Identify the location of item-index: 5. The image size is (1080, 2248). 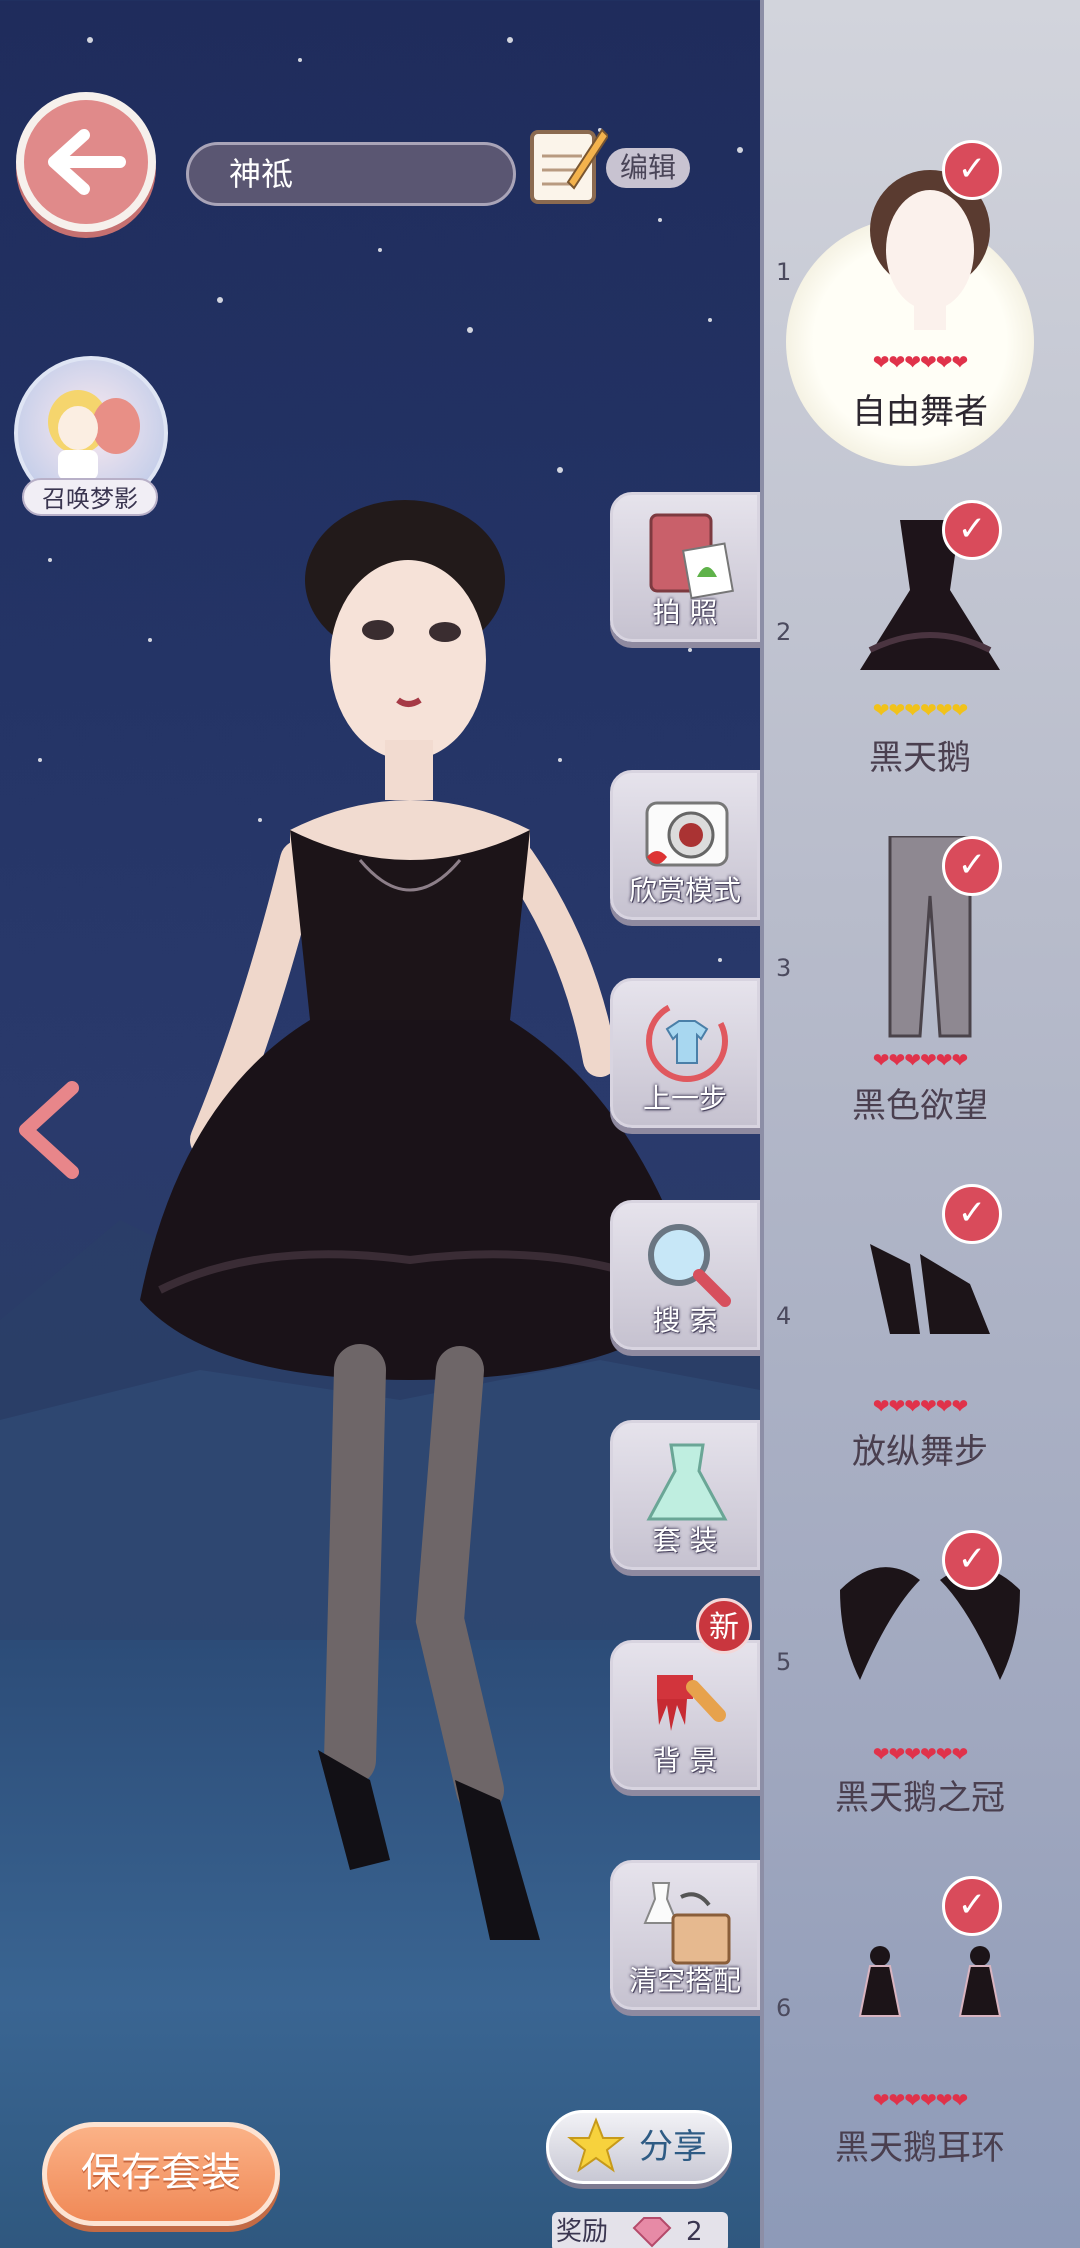
(784, 1662).